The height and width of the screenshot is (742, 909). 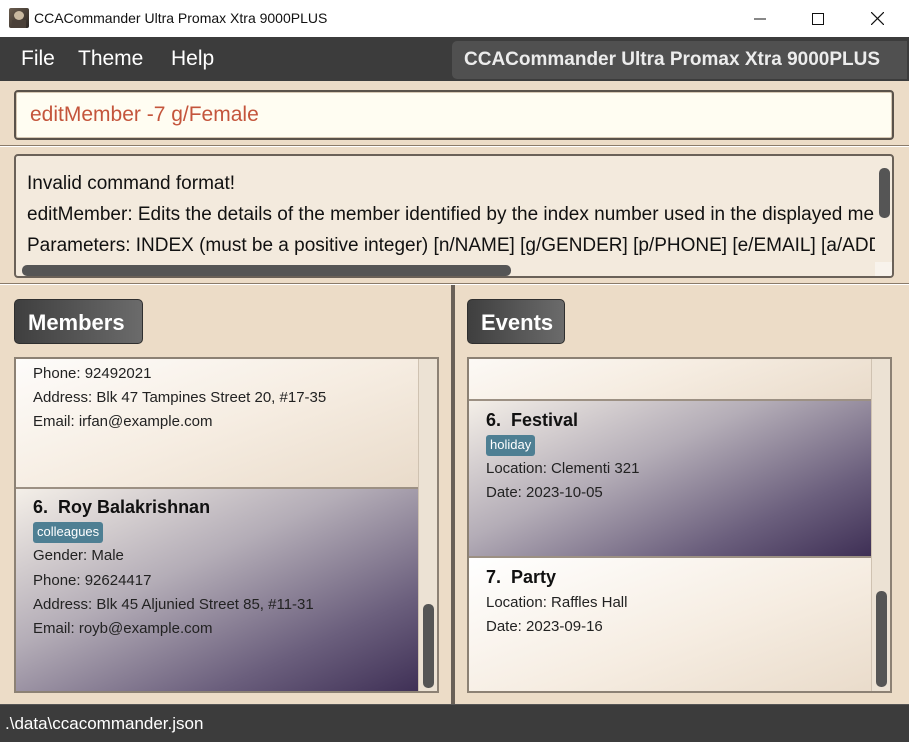 I want to click on close-button, so click(x=877, y=18).